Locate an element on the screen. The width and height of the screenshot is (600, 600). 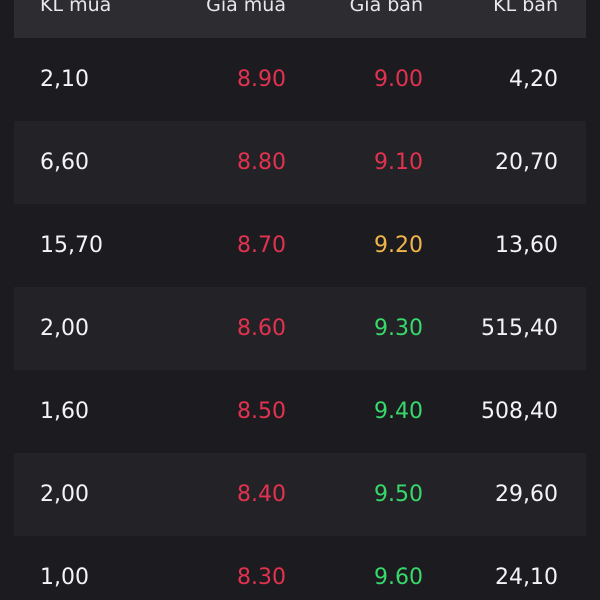
sell-volume-cell: 13,60 is located at coordinates (526, 245).